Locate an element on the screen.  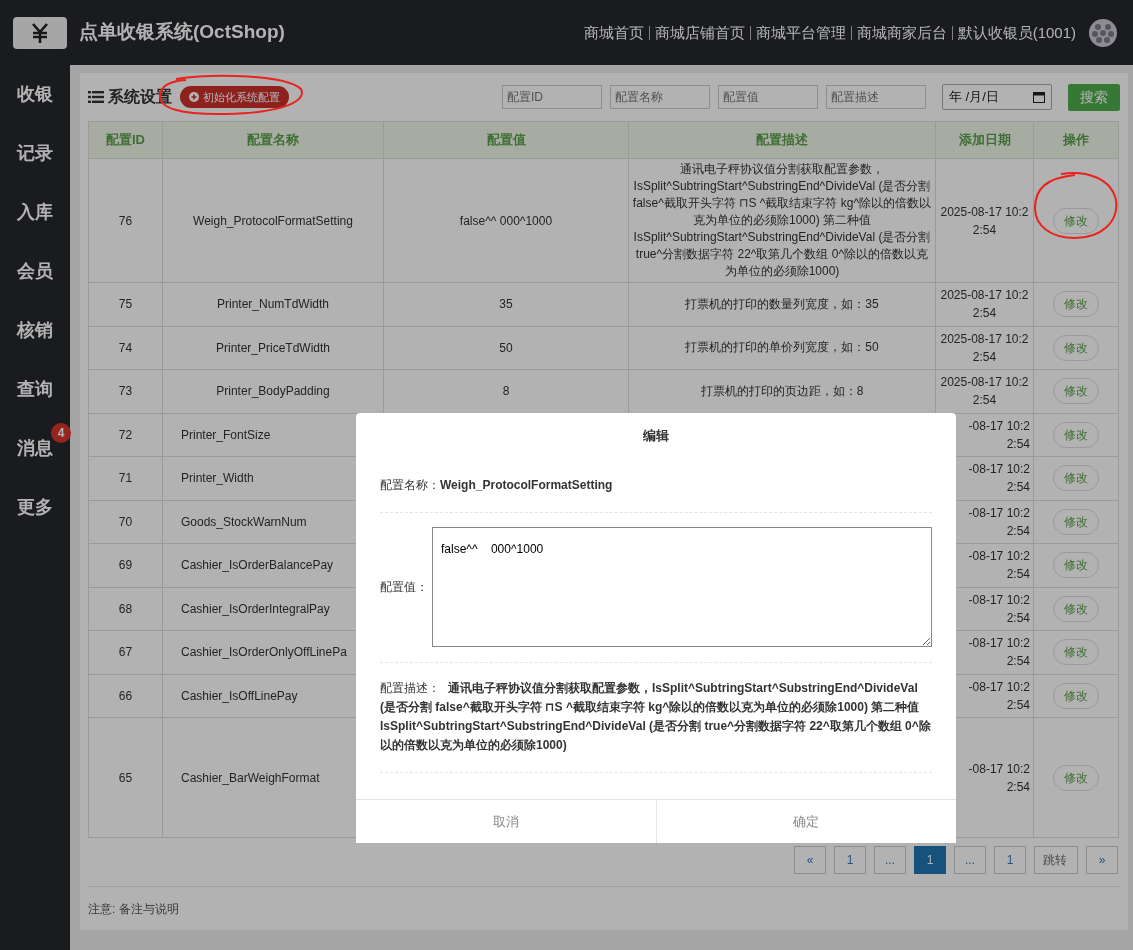
column-header: 配置描述 is located at coordinates (782, 140).